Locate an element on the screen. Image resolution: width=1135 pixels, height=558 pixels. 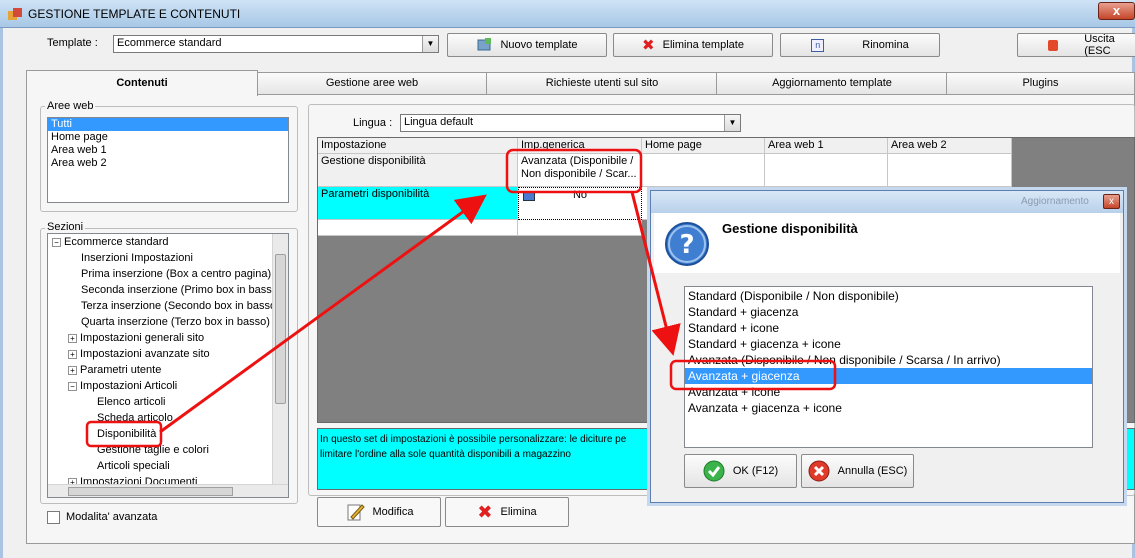
vertical-scrollbar is located at coordinates (280, 359).